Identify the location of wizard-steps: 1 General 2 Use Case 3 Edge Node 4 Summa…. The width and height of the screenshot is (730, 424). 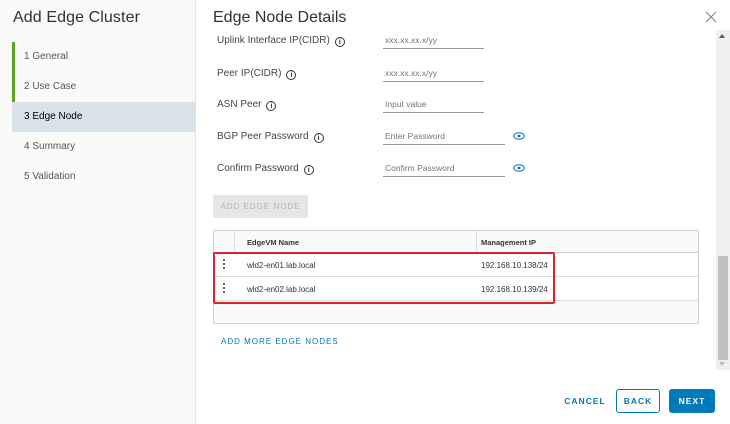
(104, 117).